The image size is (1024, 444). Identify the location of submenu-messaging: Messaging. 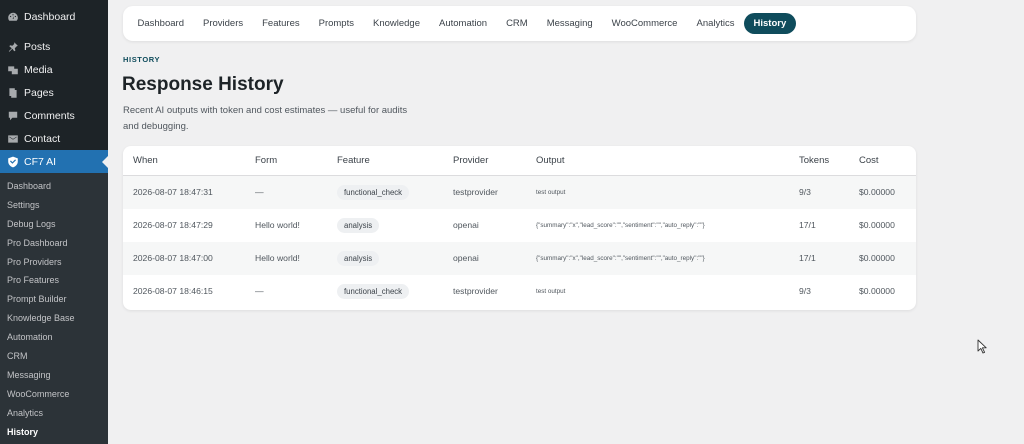
(54, 375).